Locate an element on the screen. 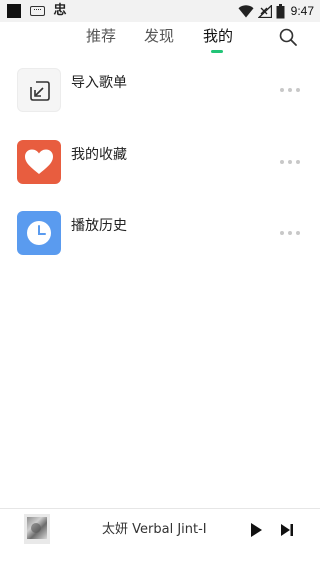 This screenshot has height=568, width=320. top-nav: 推荐 发现 我的 is located at coordinates (160, 39).